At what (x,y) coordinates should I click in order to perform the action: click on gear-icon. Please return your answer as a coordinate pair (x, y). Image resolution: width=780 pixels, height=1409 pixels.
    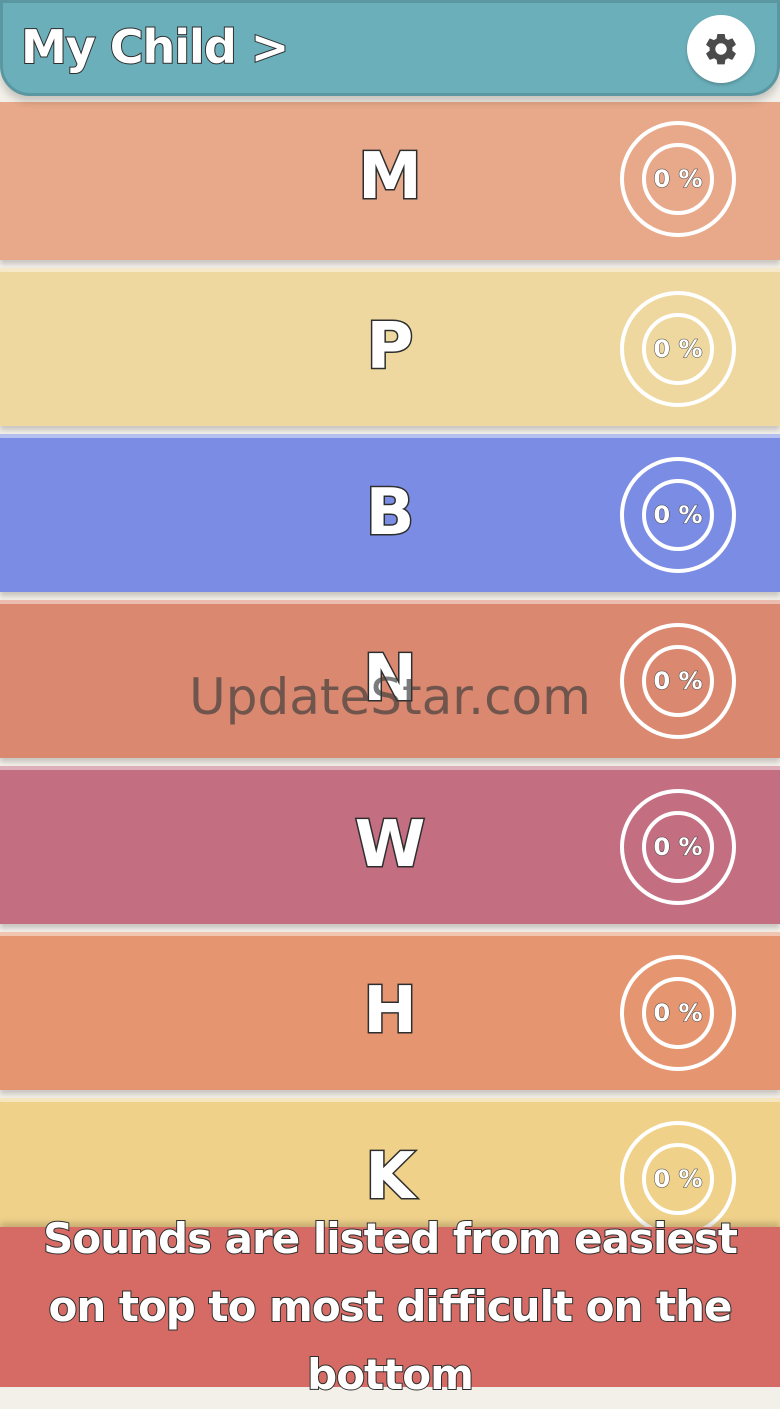
    Looking at the image, I should click on (721, 49).